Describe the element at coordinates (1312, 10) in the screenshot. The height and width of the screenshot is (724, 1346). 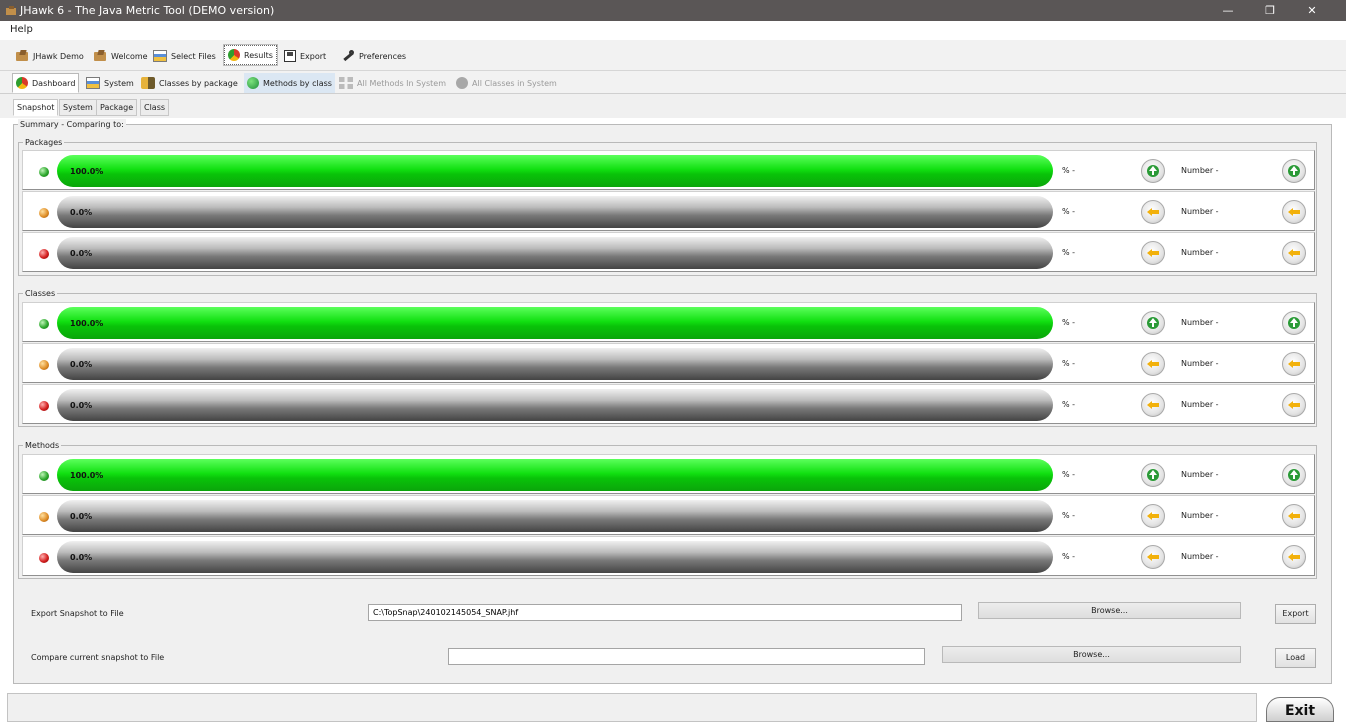
I see `close-button: ✕` at that location.